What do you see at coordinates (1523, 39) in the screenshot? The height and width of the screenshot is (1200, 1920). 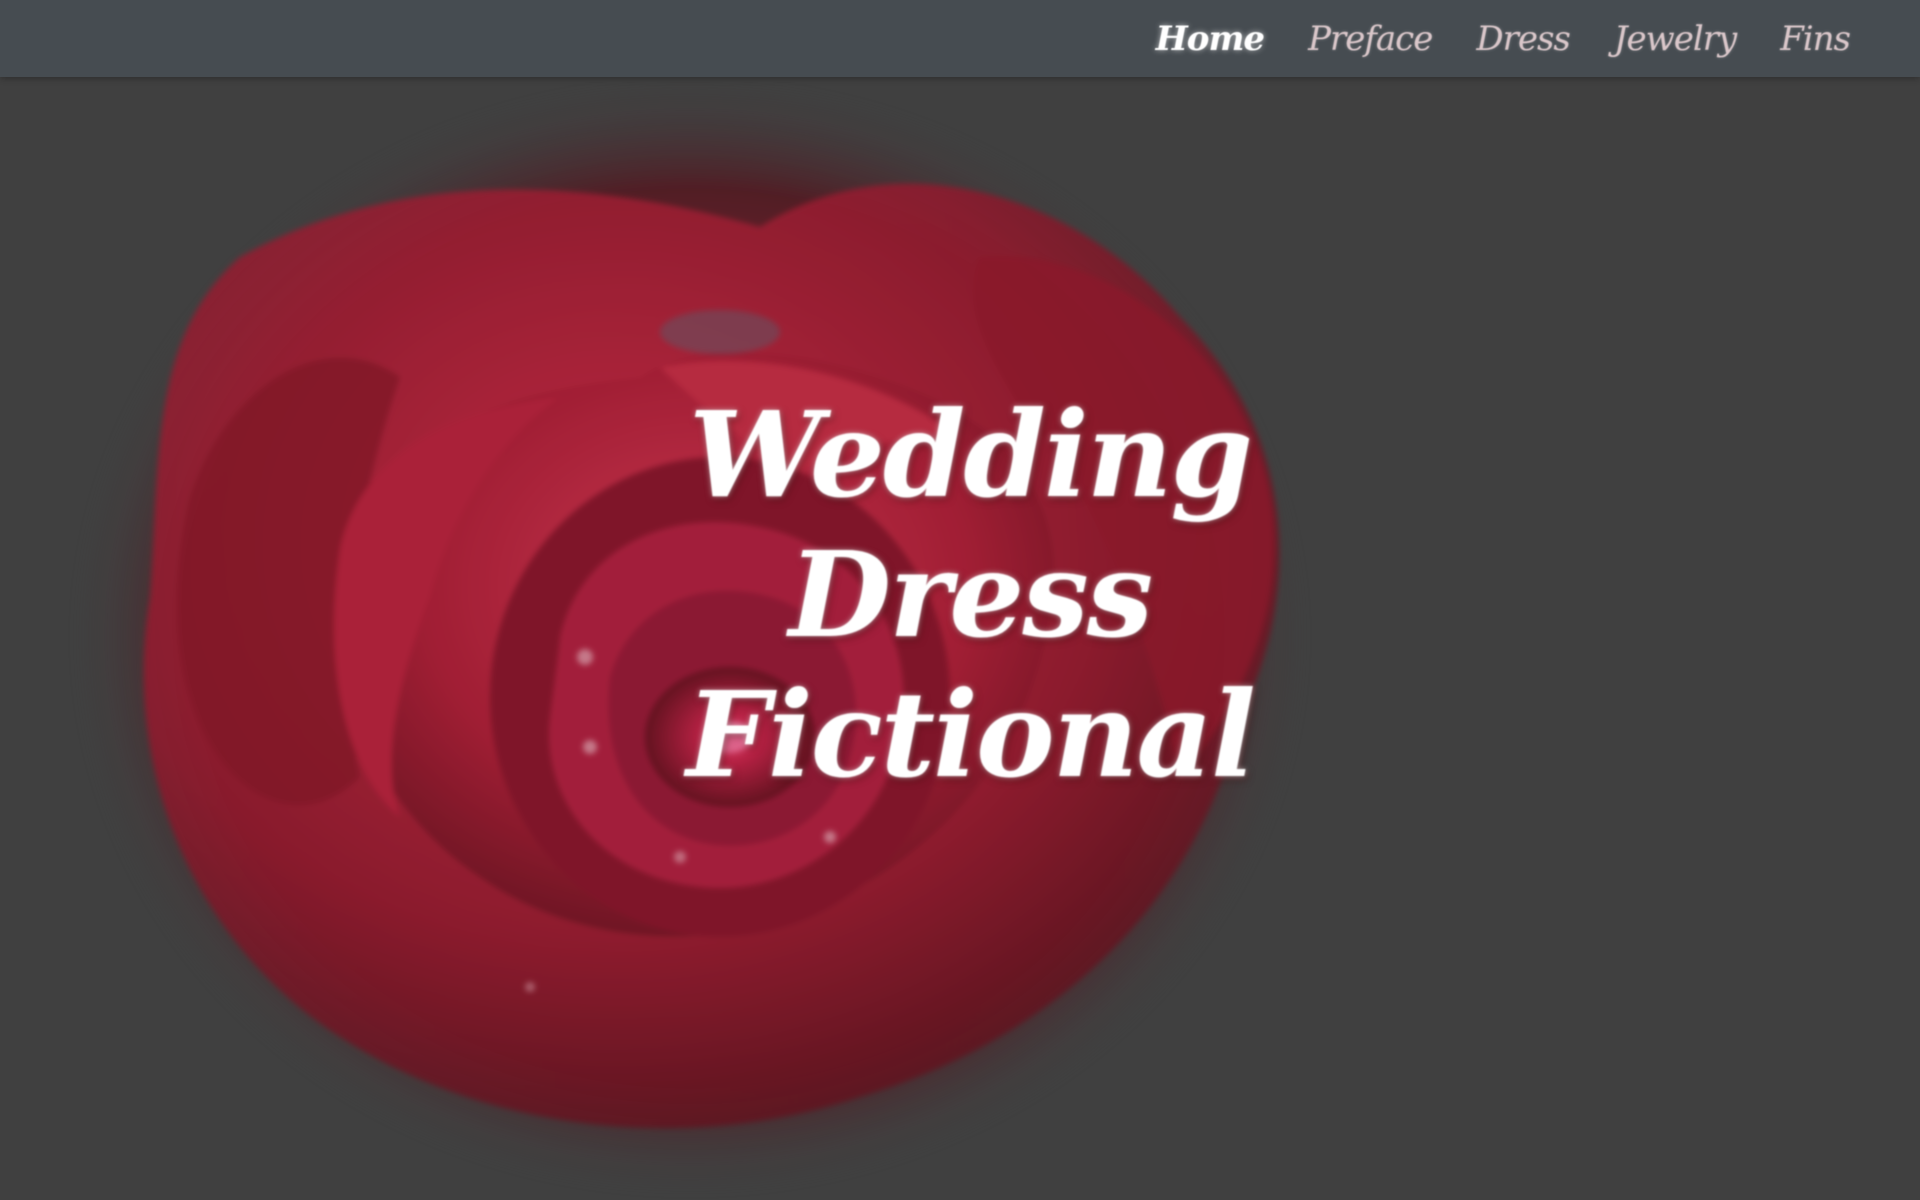 I see `nav-item-dress: Dress` at bounding box center [1523, 39].